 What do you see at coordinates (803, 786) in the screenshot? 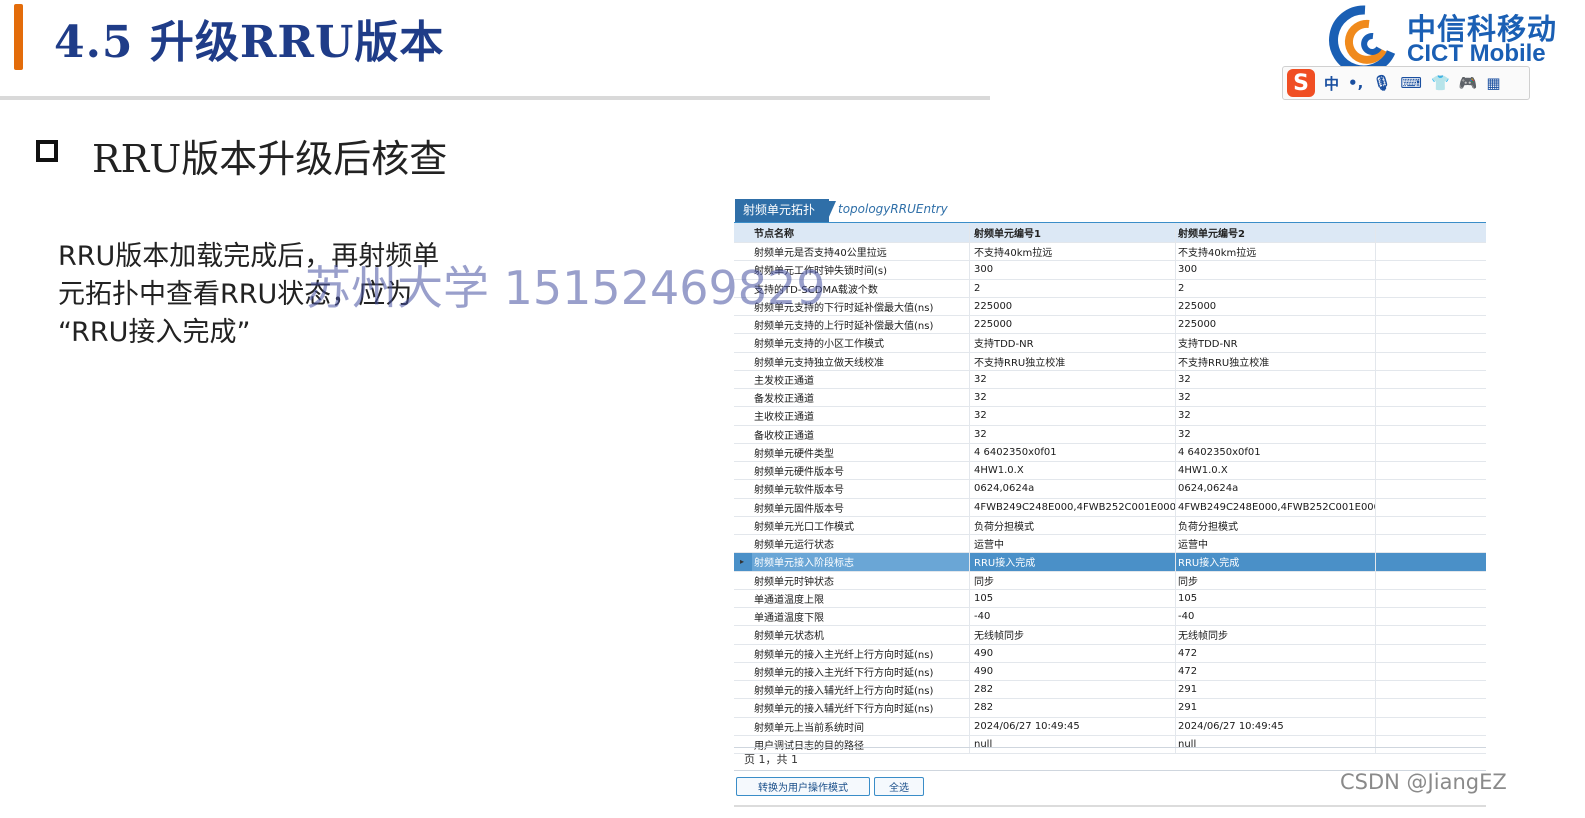
I see `switch-user-mode-button: 转换为用户操作模式` at bounding box center [803, 786].